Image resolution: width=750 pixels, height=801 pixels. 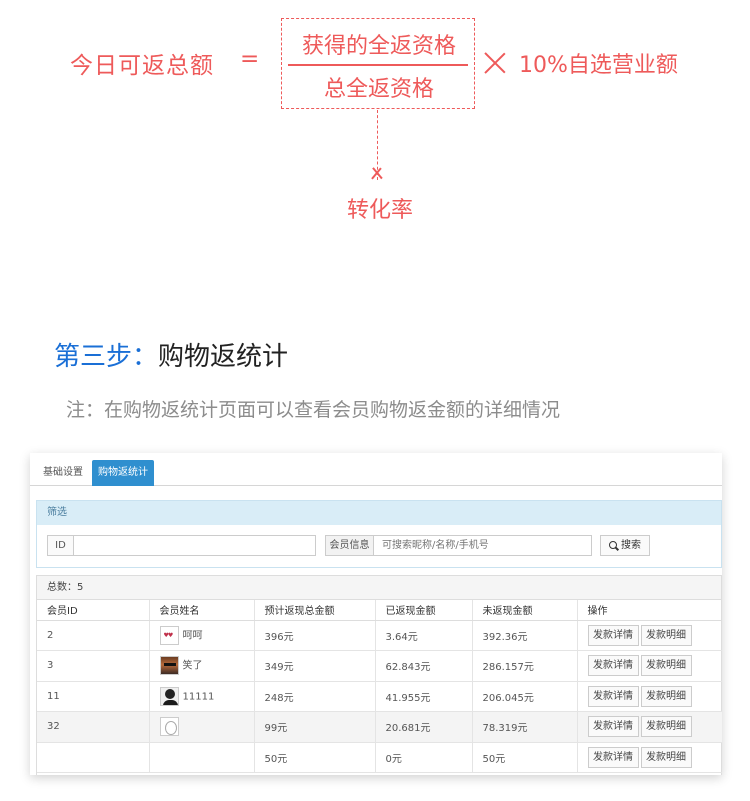 What do you see at coordinates (379, 210) in the screenshot?
I see `formula-conversion-label: 转化率` at bounding box center [379, 210].